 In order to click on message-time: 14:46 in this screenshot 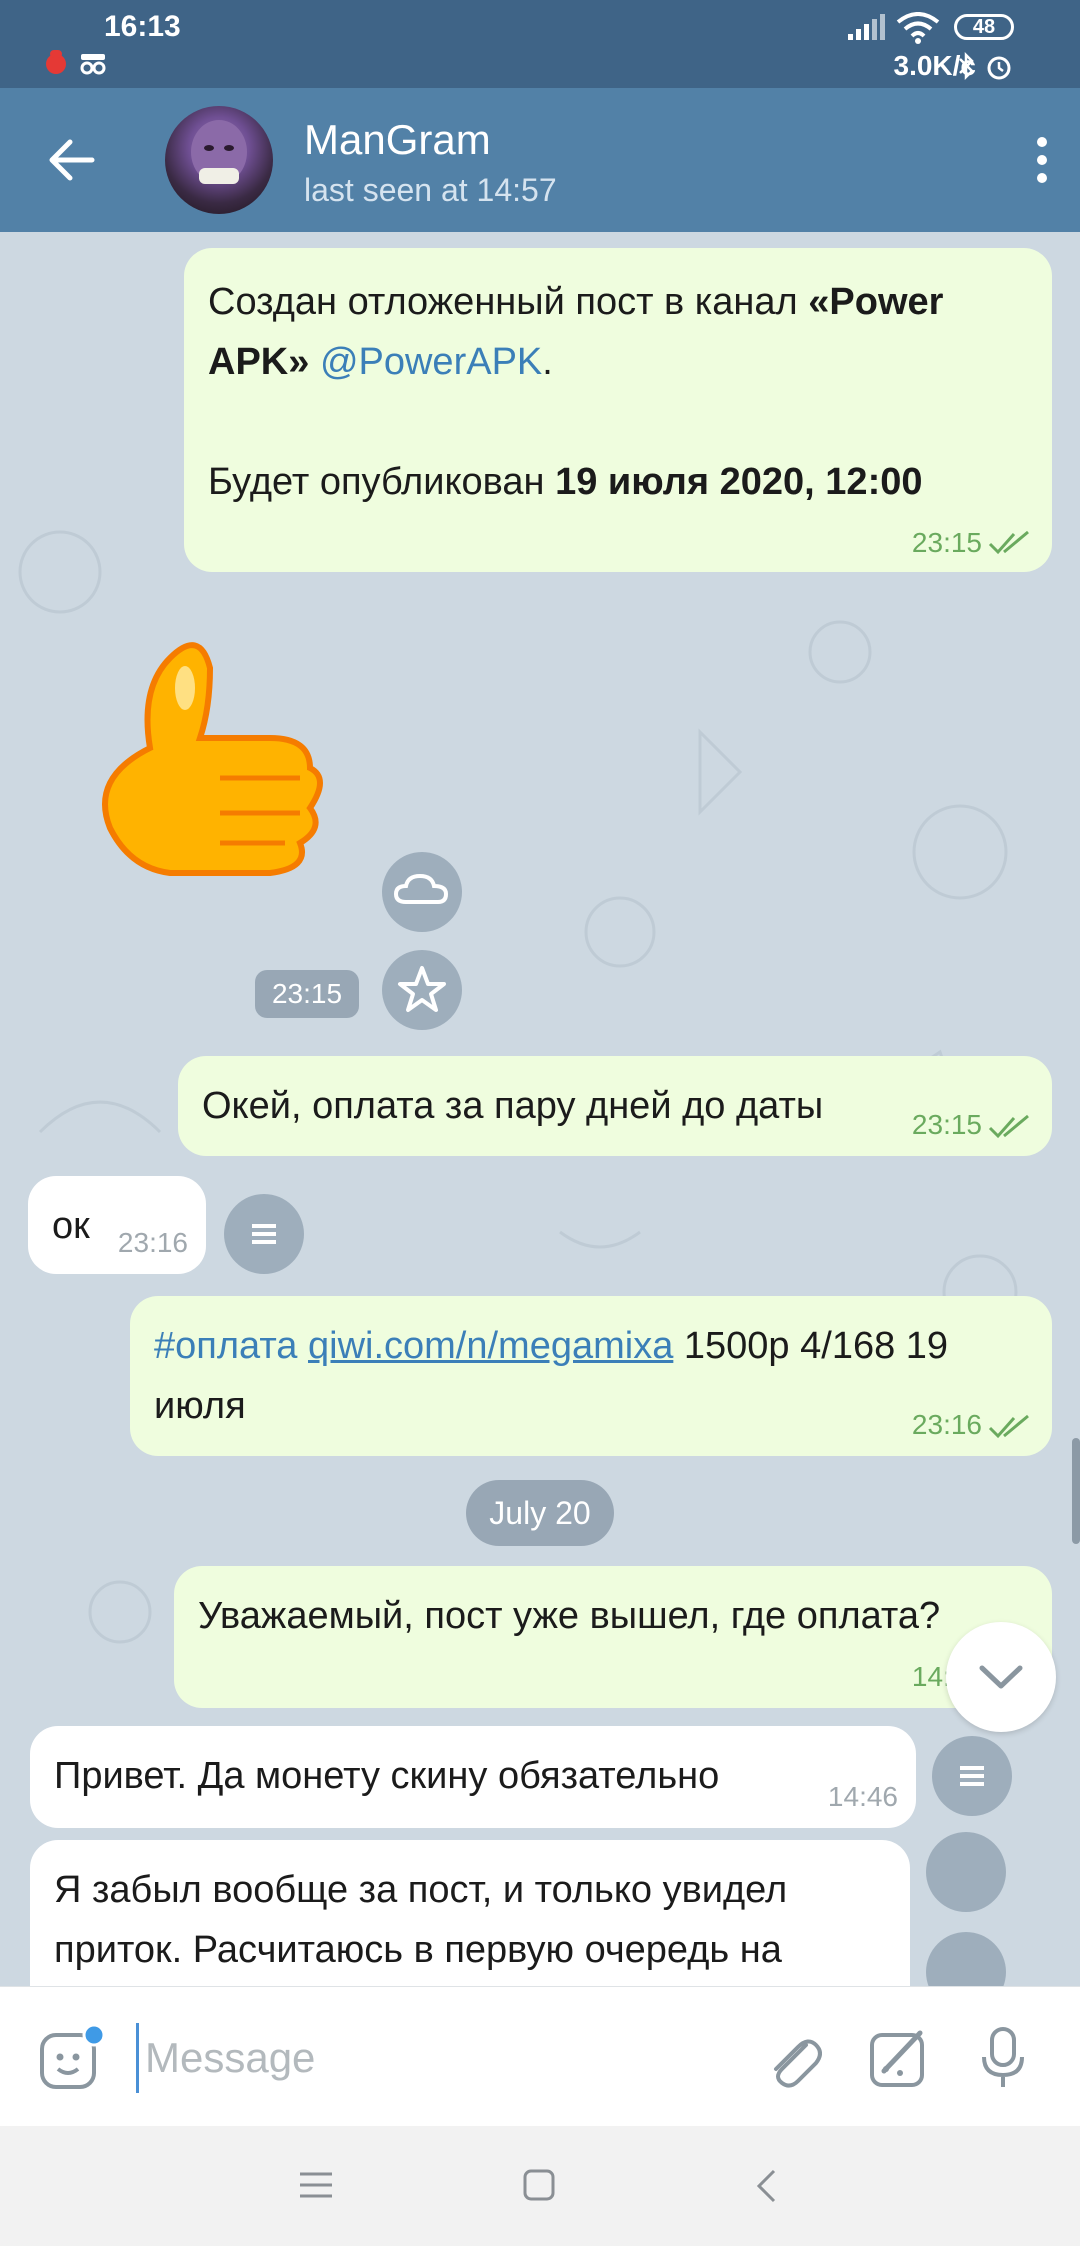, I will do `click(862, 1796)`.